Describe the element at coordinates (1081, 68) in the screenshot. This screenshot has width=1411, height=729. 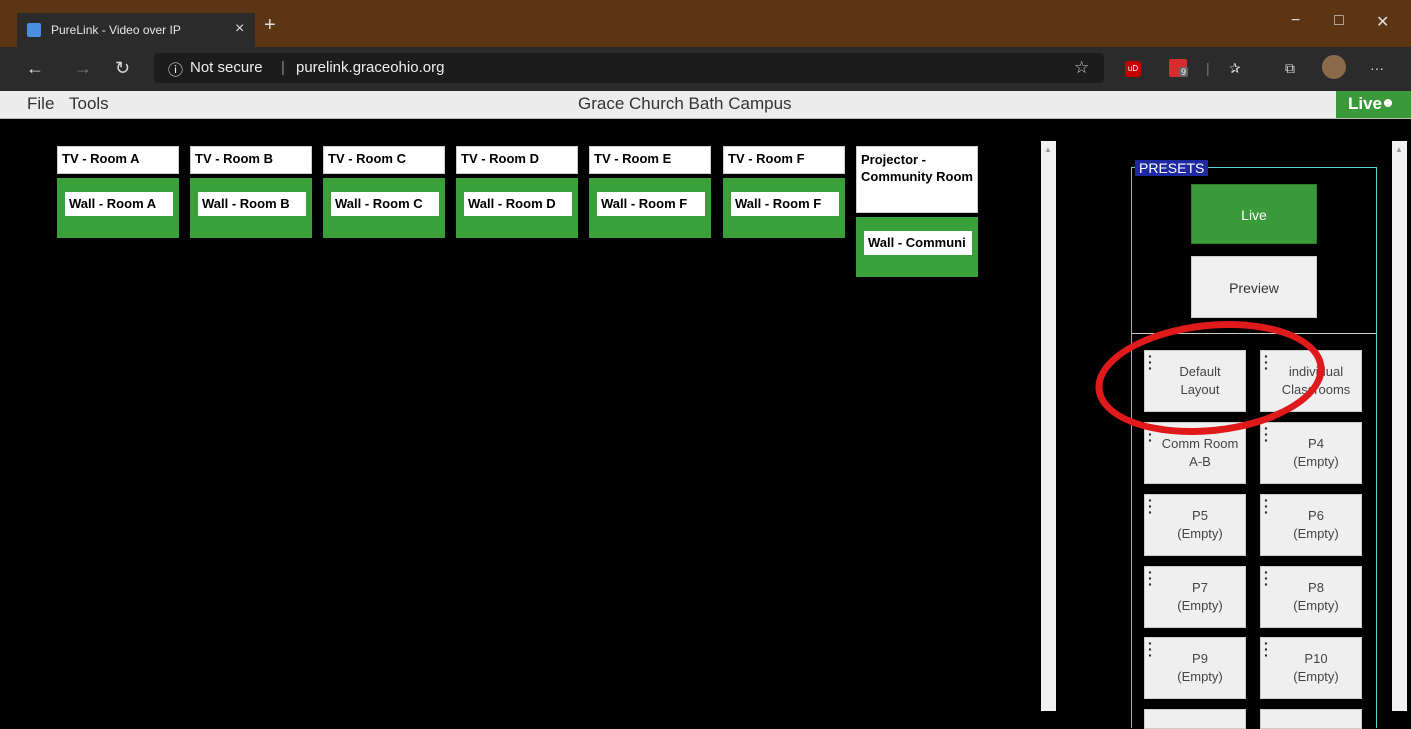
I see `favorite-star-icon: ☆` at that location.